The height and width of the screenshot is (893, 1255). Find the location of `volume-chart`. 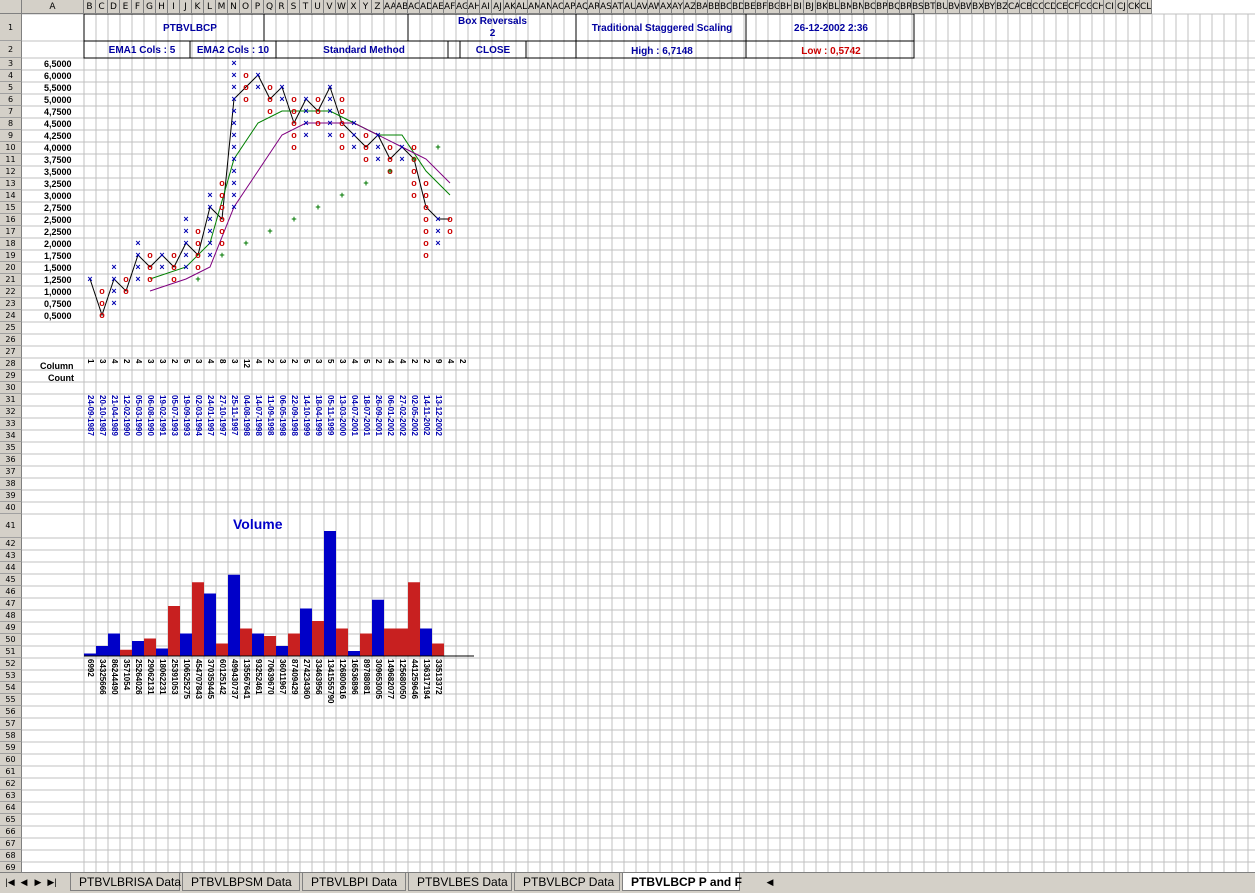

volume-chart is located at coordinates (279, 594).